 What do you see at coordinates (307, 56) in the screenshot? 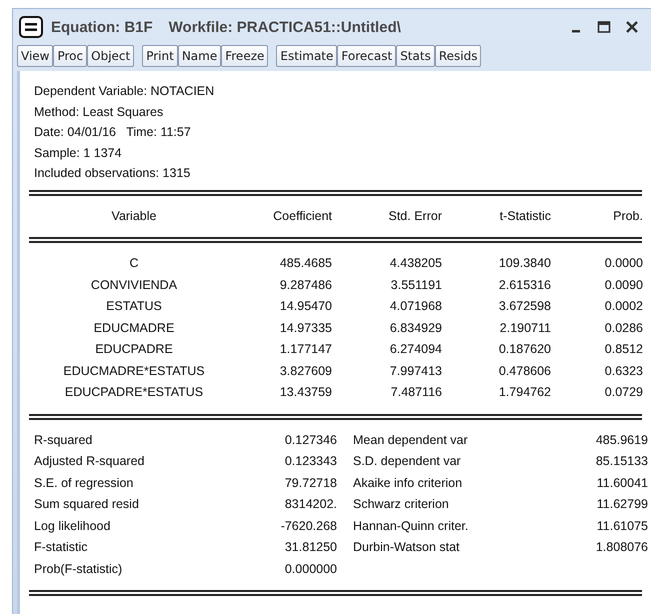
I see `toolbar-button: Estimate` at bounding box center [307, 56].